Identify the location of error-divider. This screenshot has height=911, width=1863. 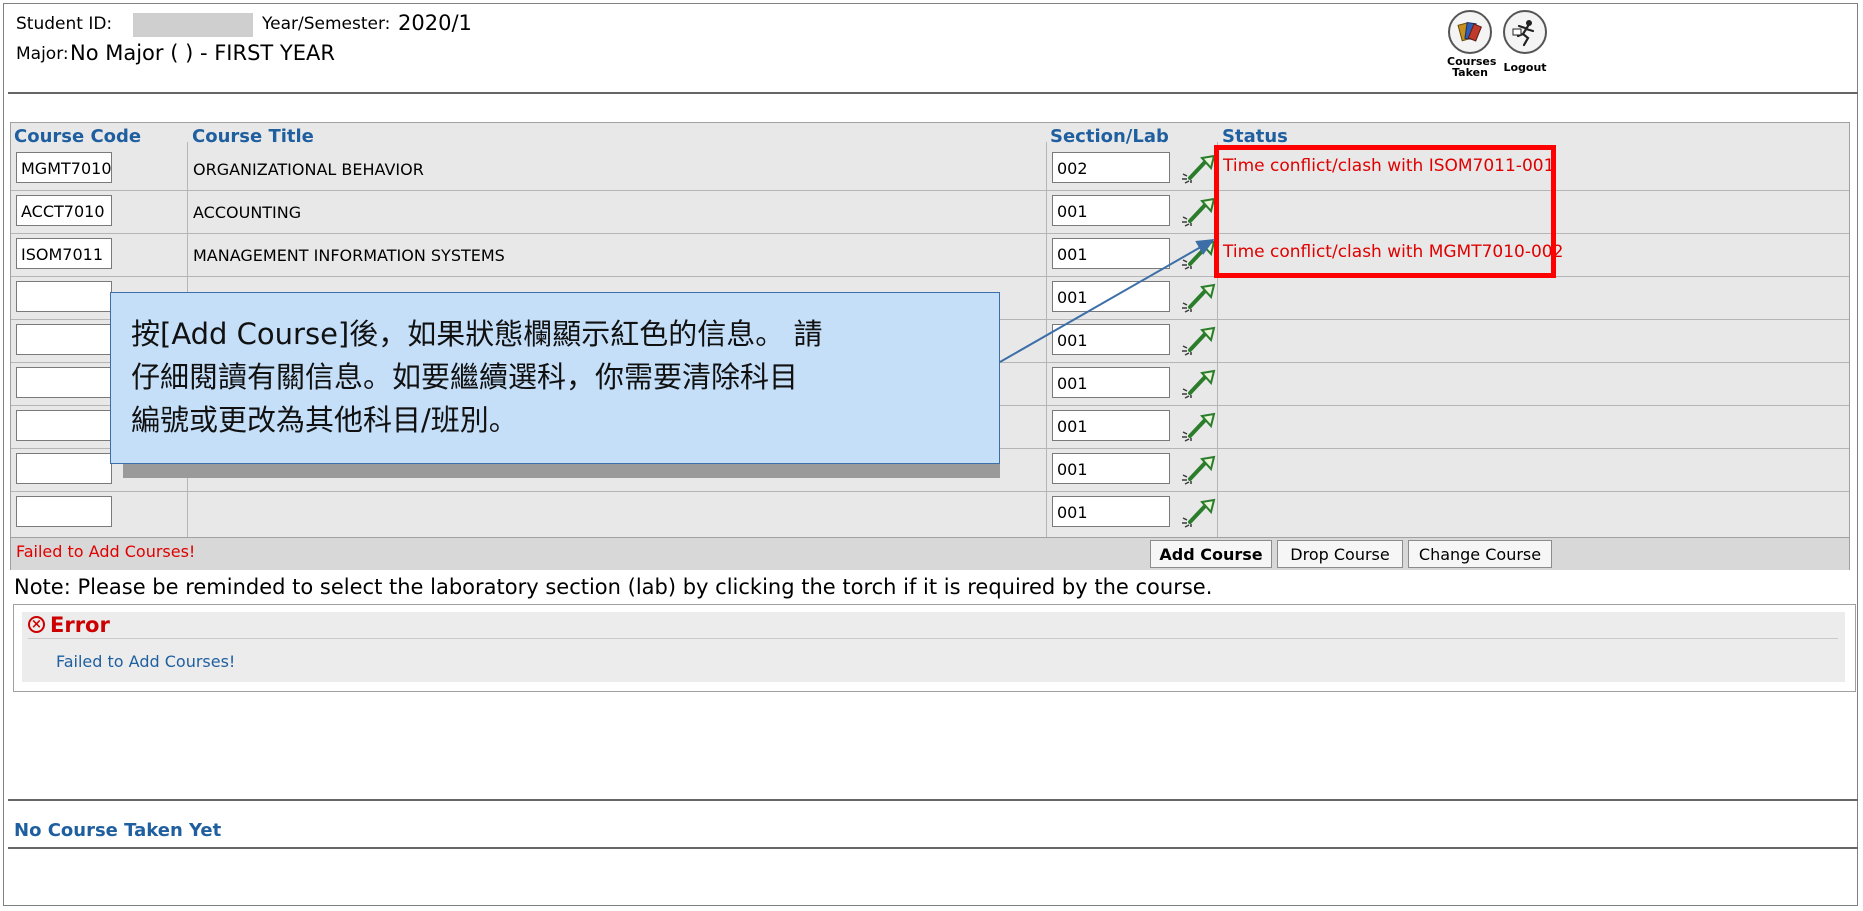
(933, 638).